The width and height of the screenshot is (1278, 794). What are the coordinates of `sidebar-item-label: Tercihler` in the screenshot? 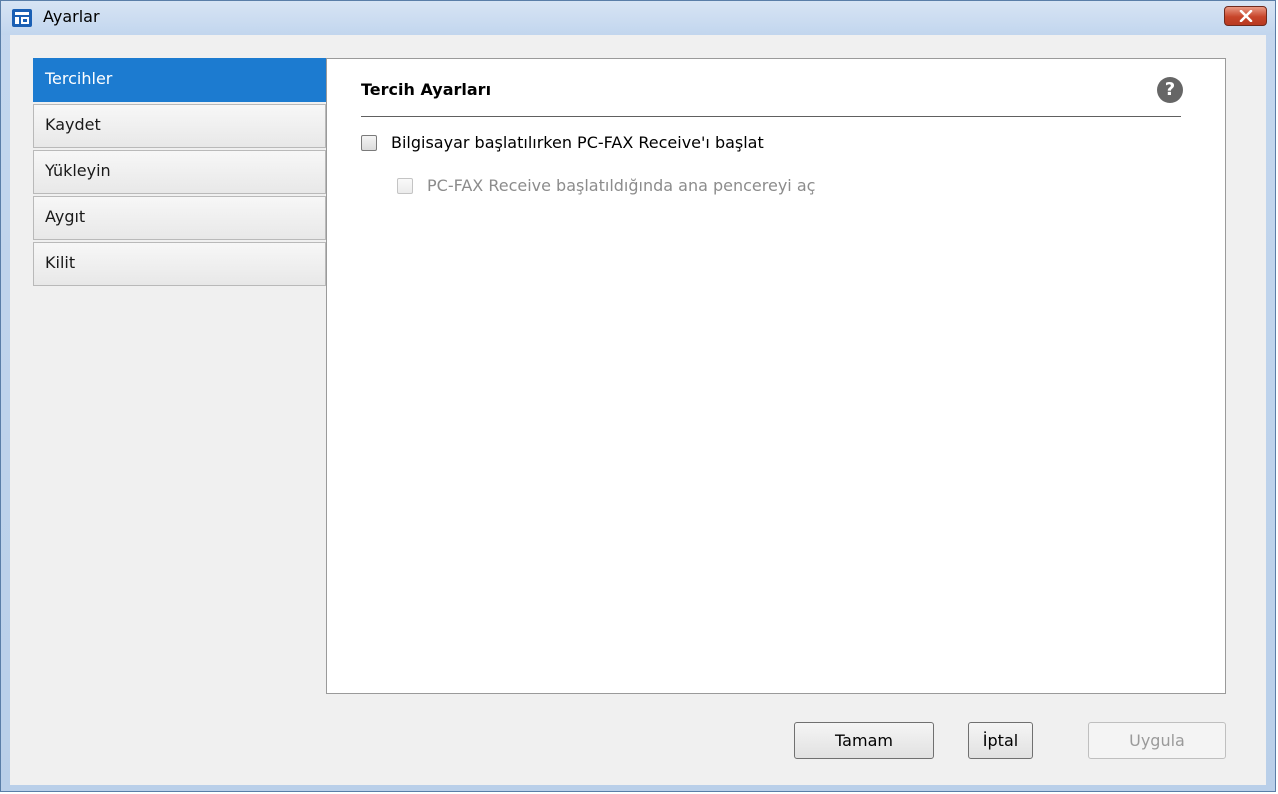 It's located at (79, 78).